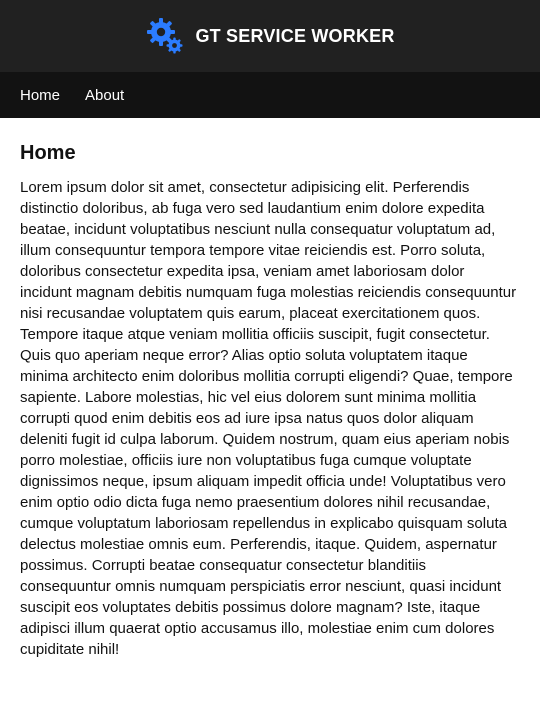  Describe the element at coordinates (40, 95) in the screenshot. I see `nav-link-home: Home` at that location.